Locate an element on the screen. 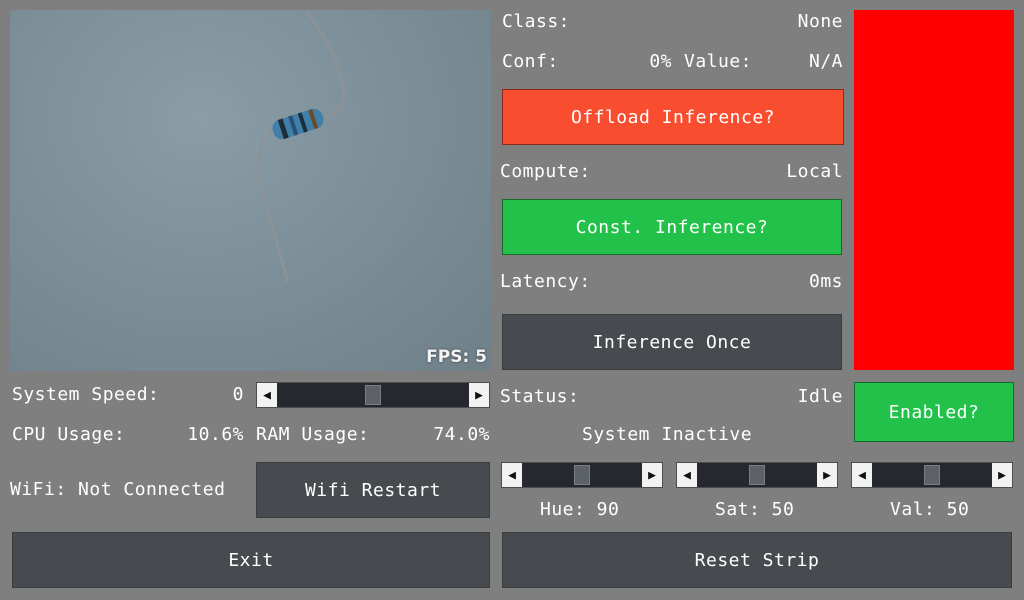  led-color-preview is located at coordinates (934, 190).